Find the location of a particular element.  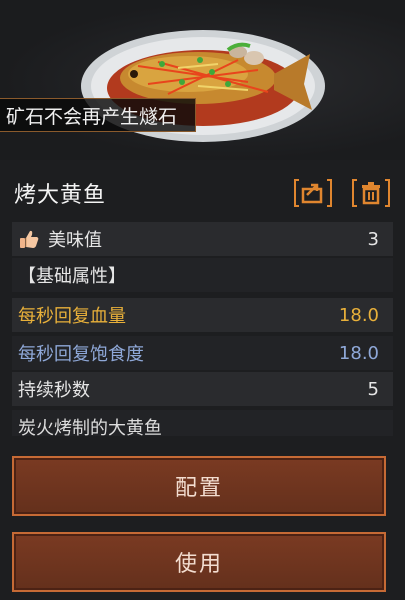

description-text: 炭火烤制的大黄鱼 is located at coordinates (90, 427).